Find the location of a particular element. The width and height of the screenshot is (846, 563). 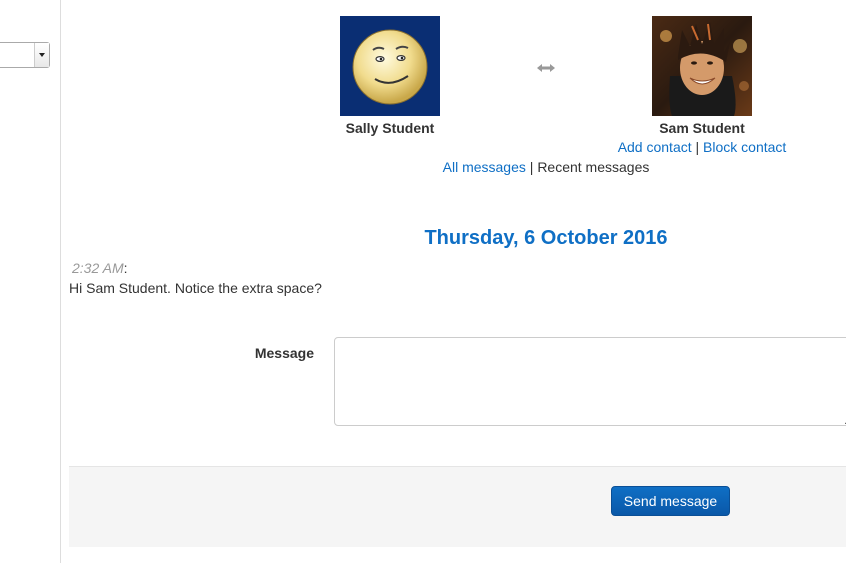

avatar-sam is located at coordinates (702, 66).